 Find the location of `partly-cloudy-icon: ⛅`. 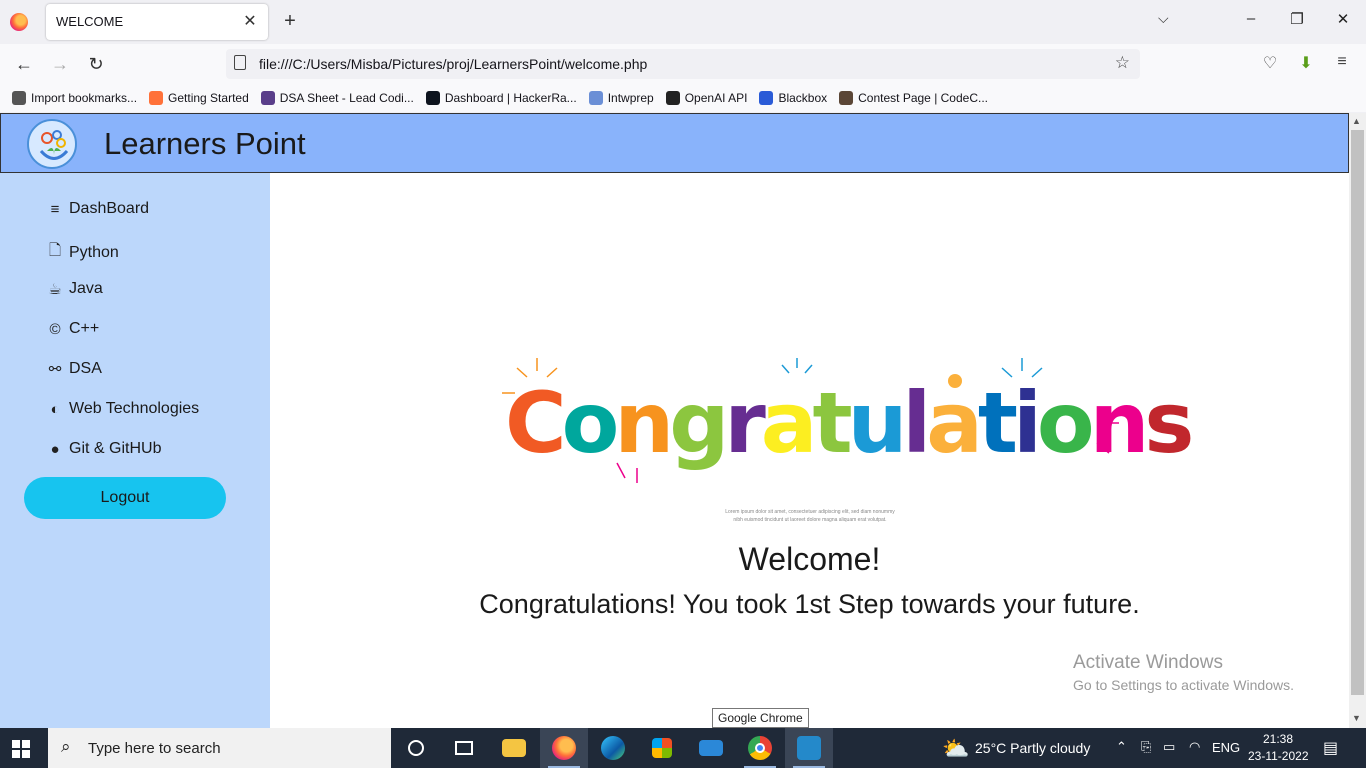

partly-cloudy-icon: ⛅ is located at coordinates (955, 749).